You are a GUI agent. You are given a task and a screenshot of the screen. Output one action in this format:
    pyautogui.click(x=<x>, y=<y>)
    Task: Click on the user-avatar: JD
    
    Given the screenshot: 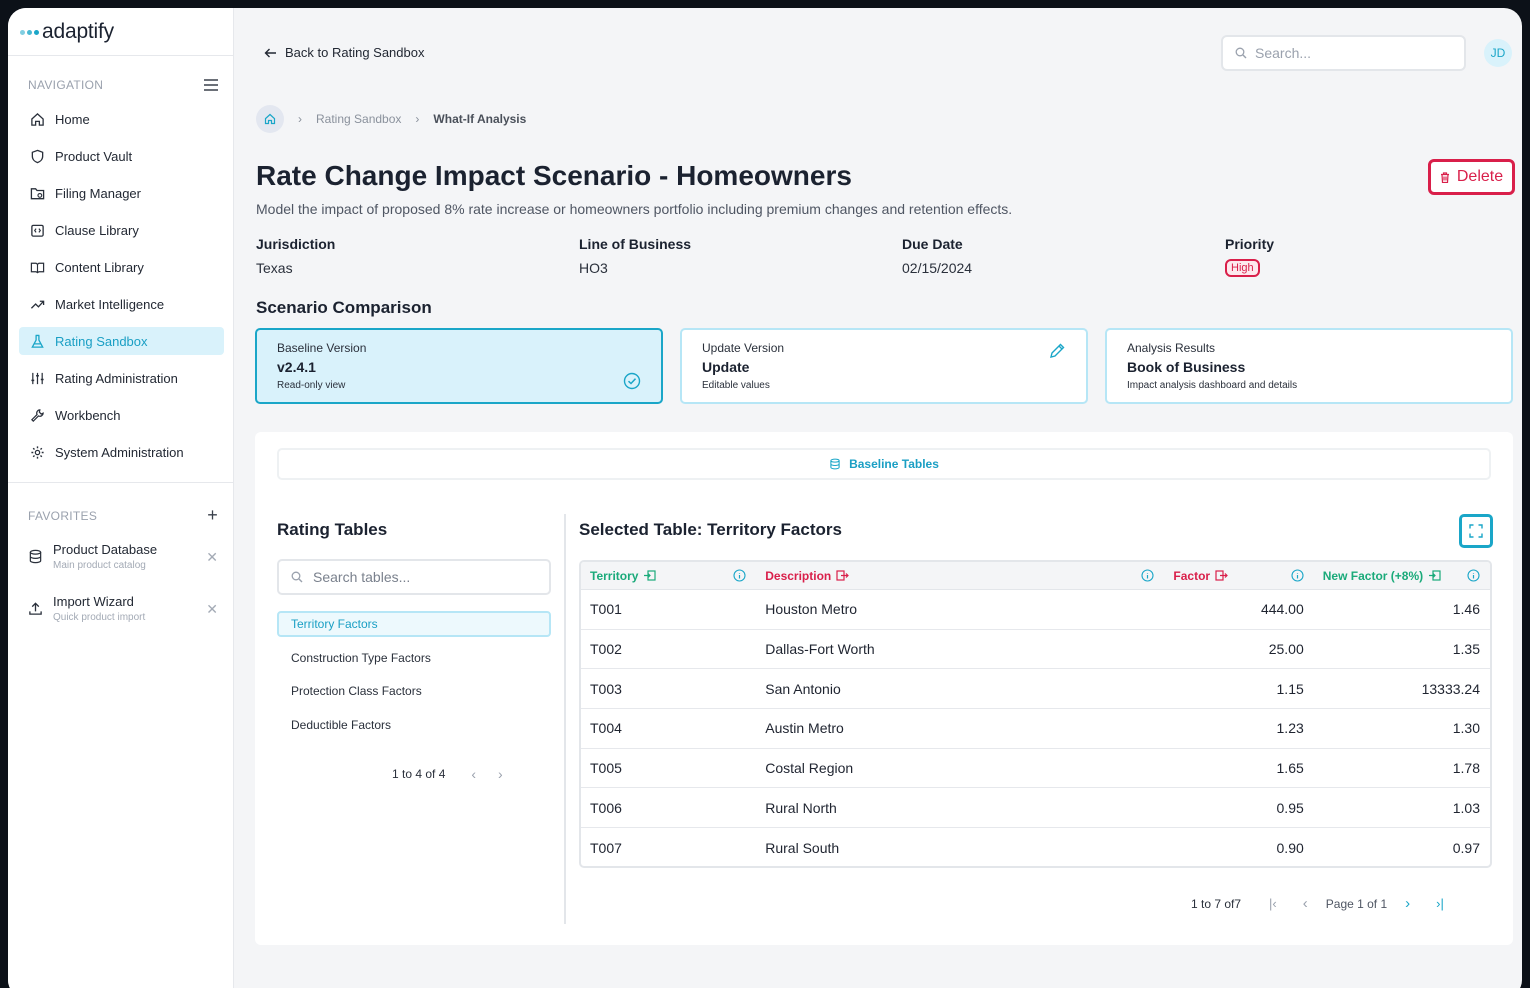 What is the action you would take?
    pyautogui.click(x=1498, y=53)
    